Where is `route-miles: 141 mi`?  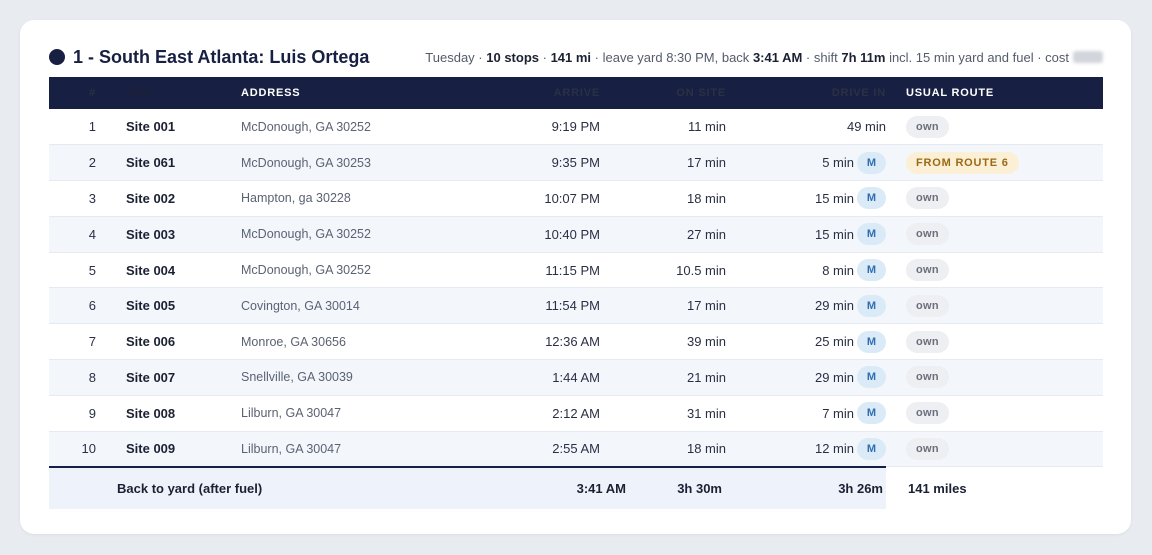
route-miles: 141 mi is located at coordinates (571, 57).